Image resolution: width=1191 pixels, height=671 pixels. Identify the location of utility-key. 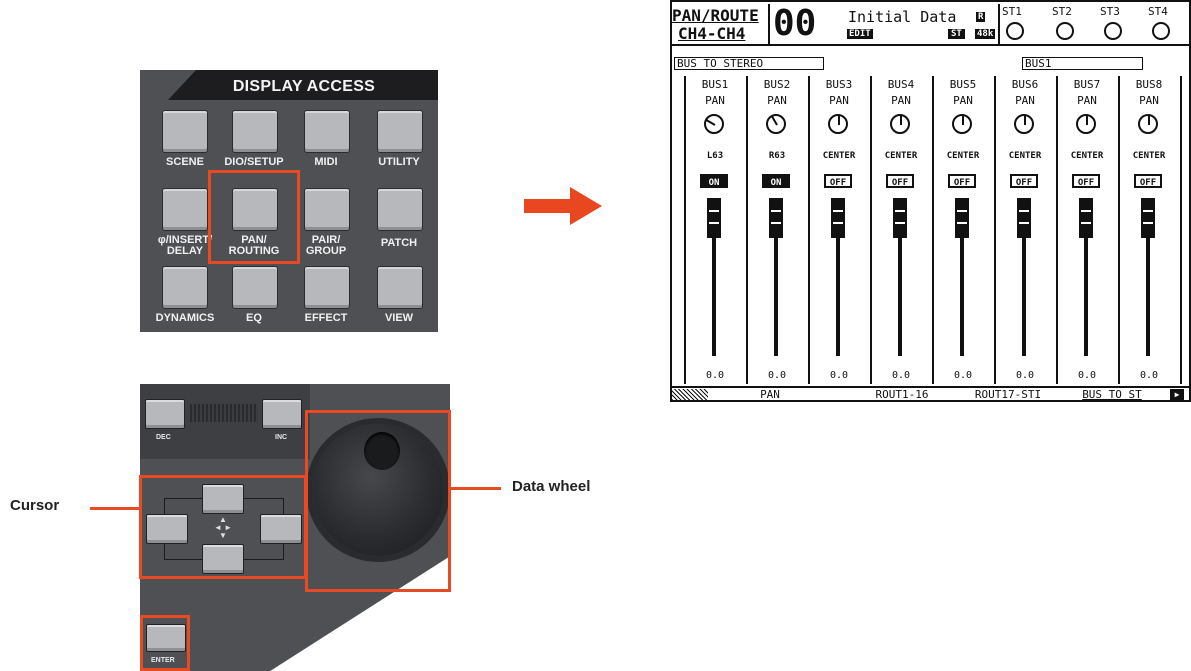
(400, 131).